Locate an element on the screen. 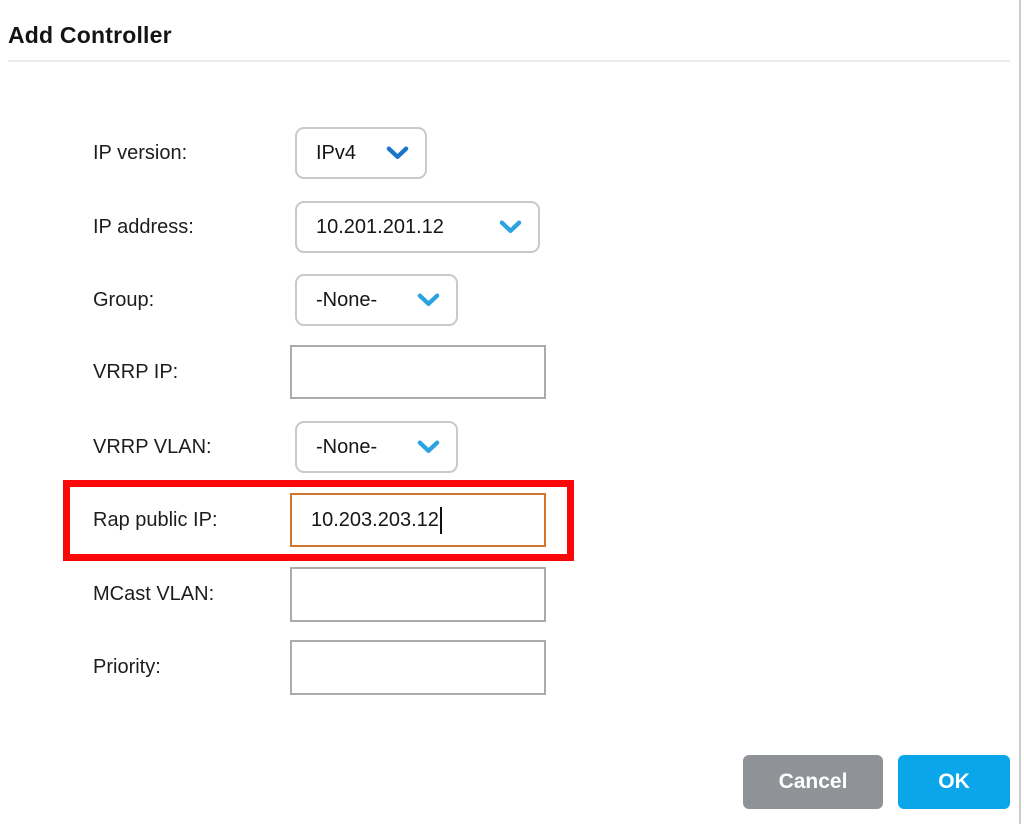 The width and height of the screenshot is (1024, 824). rap-public-ip-value: 10.203.203.12 is located at coordinates (375, 519).